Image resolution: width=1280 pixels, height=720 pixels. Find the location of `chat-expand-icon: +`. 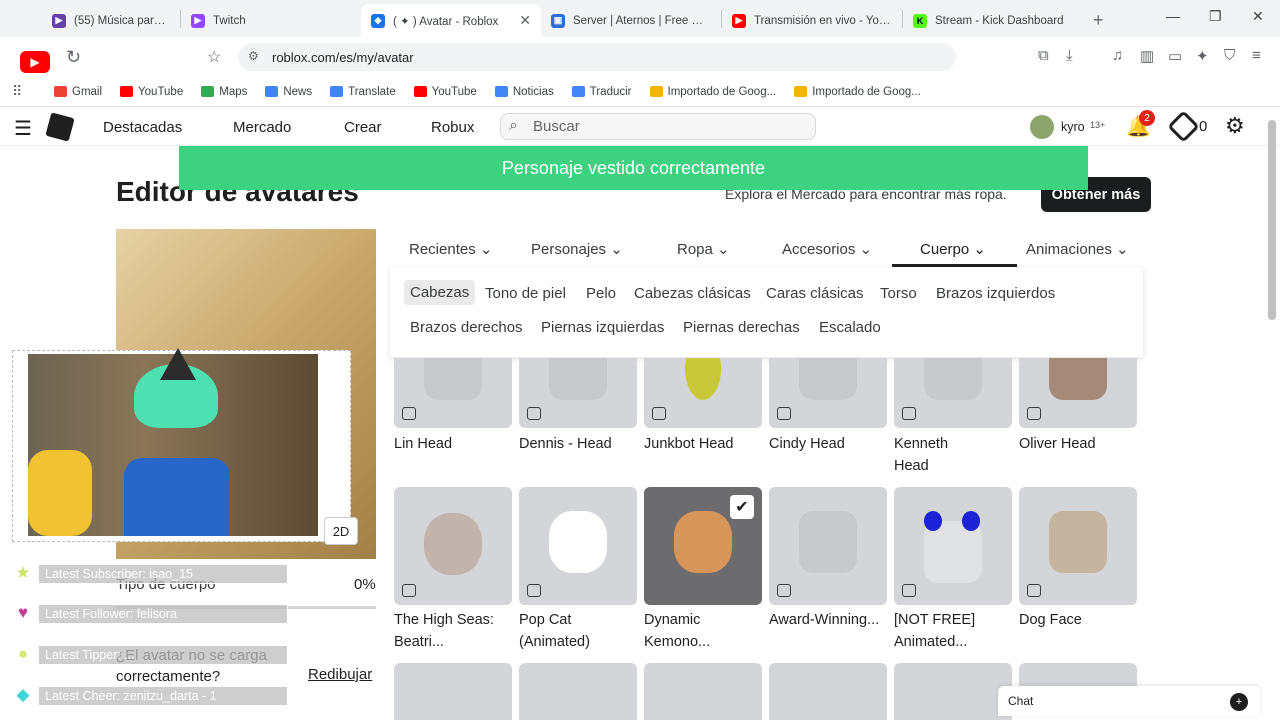

chat-expand-icon: + is located at coordinates (1239, 702).